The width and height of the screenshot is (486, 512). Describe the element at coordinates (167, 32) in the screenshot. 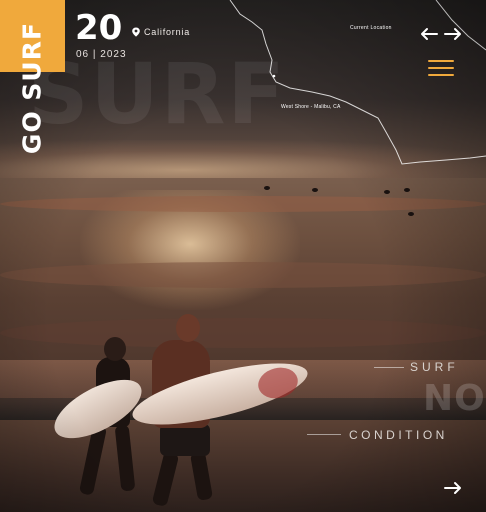

I see `location-name: California` at that location.